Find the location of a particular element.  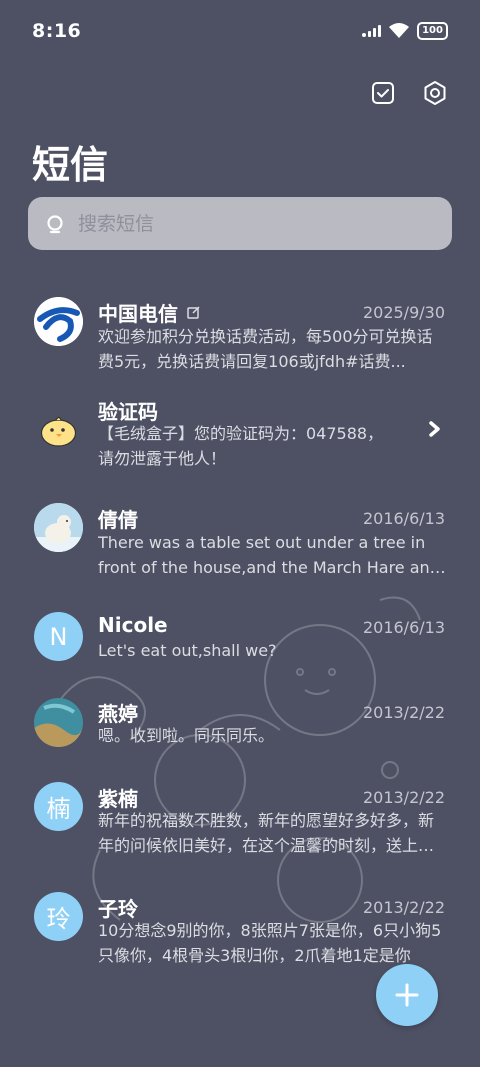

status-icons: 100 is located at coordinates (404, 31).